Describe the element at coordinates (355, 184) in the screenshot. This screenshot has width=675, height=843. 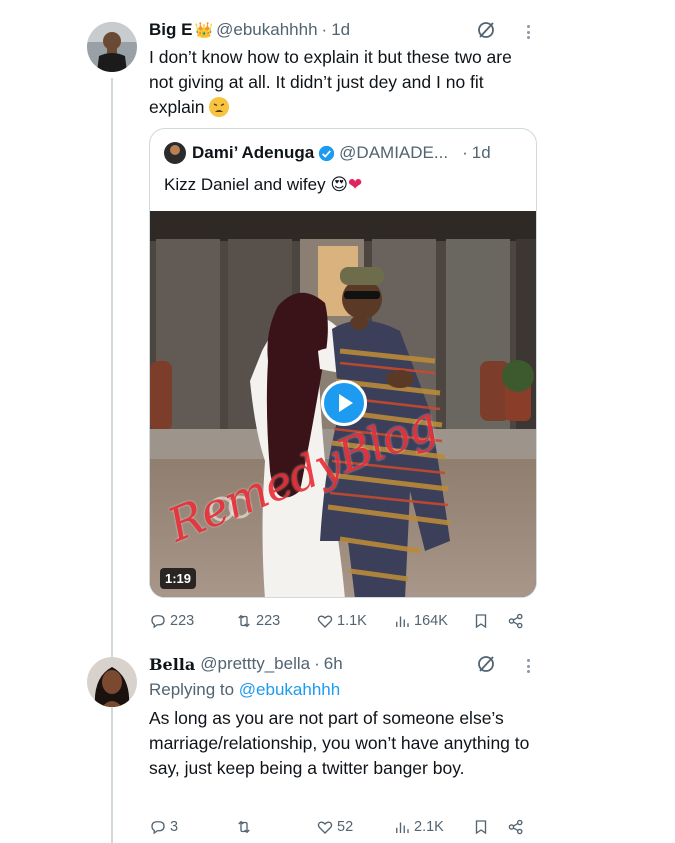
I see `red-heart-emoji: ❤` at that location.